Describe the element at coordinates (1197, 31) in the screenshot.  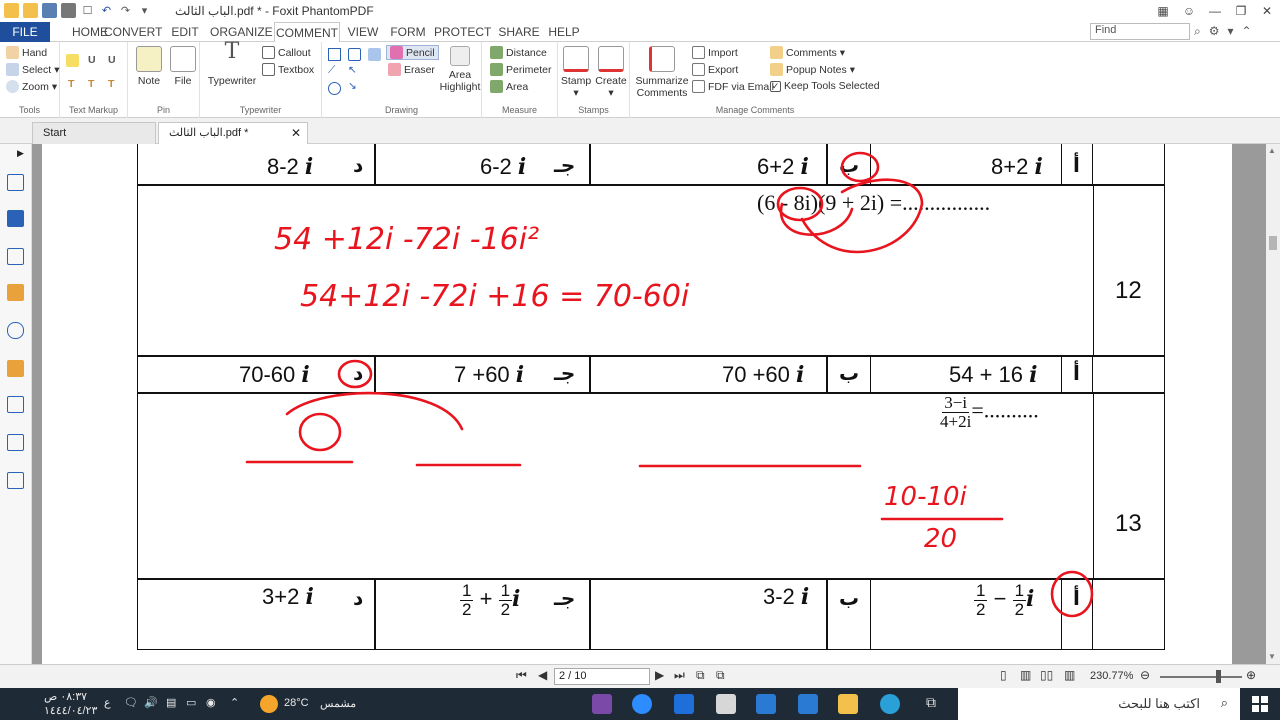
I see `search-icon: ⌕` at that location.